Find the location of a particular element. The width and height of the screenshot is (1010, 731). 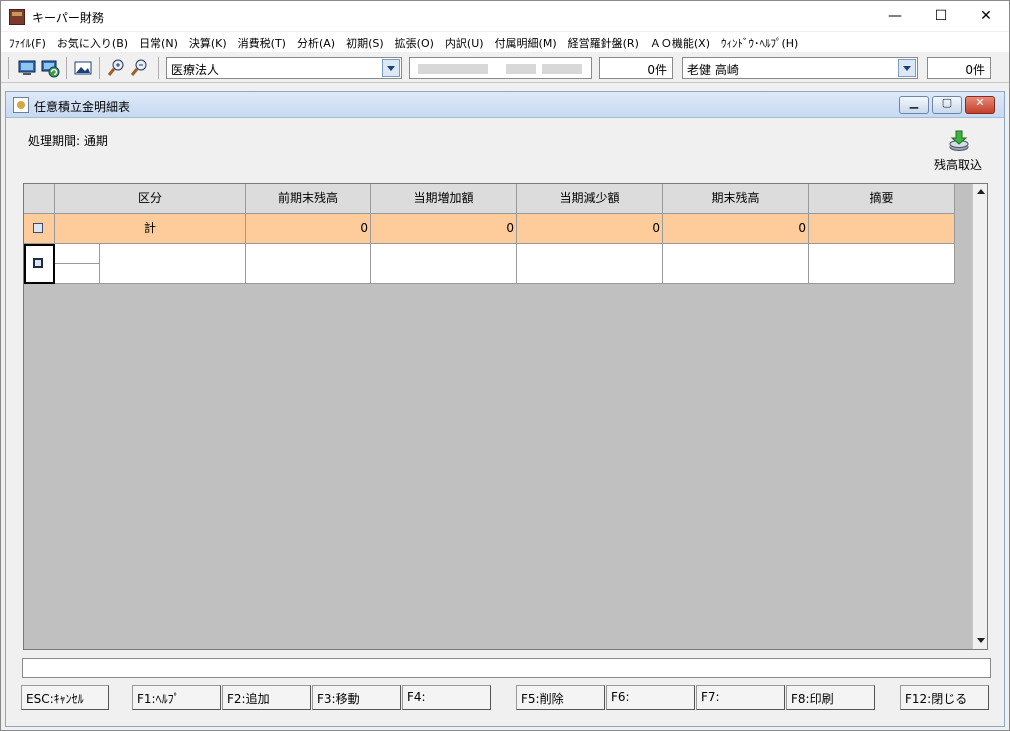

f12-close-button: F12:閉じる is located at coordinates (944, 697).